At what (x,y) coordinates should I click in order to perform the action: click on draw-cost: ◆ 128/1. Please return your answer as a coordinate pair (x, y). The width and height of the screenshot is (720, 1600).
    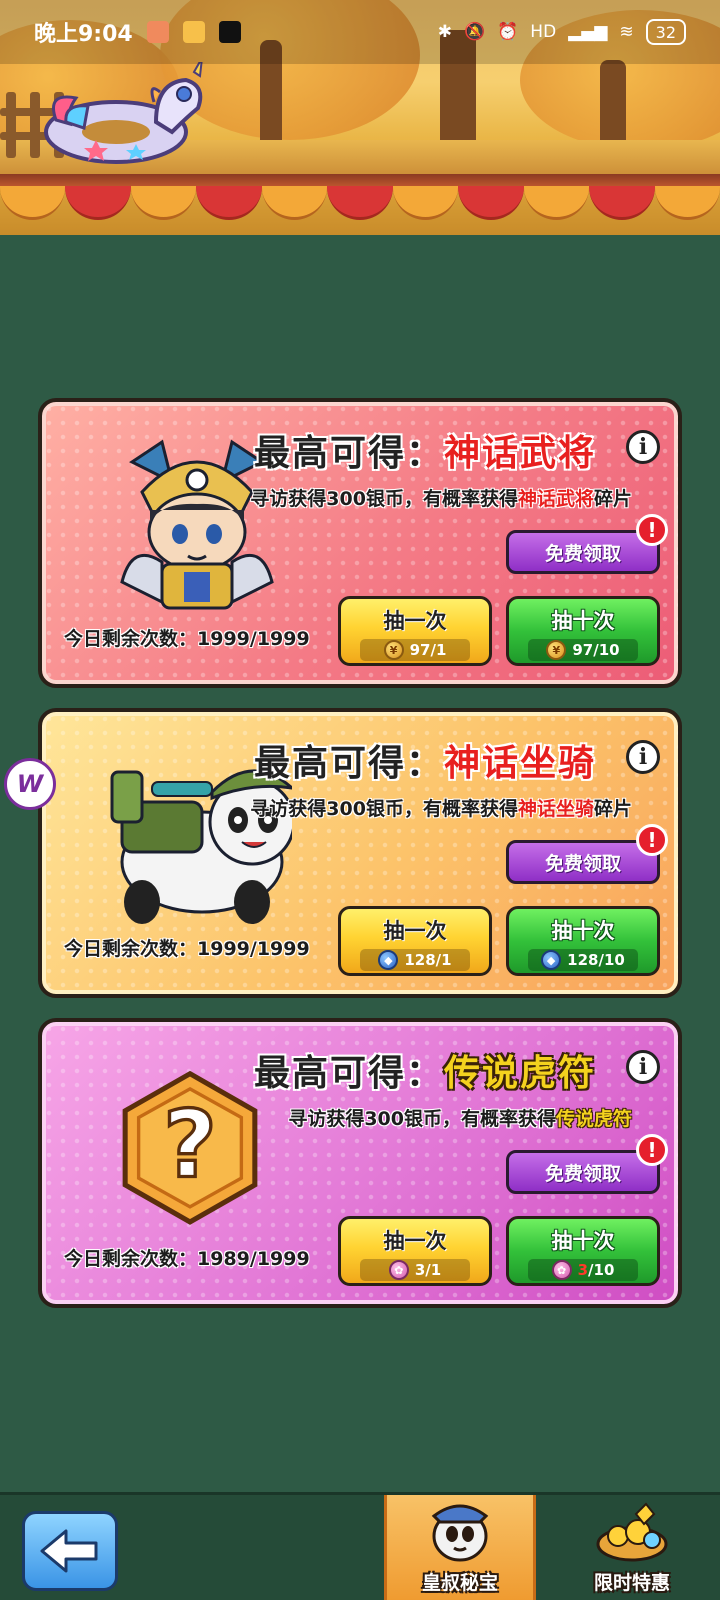
    Looking at the image, I should click on (415, 960).